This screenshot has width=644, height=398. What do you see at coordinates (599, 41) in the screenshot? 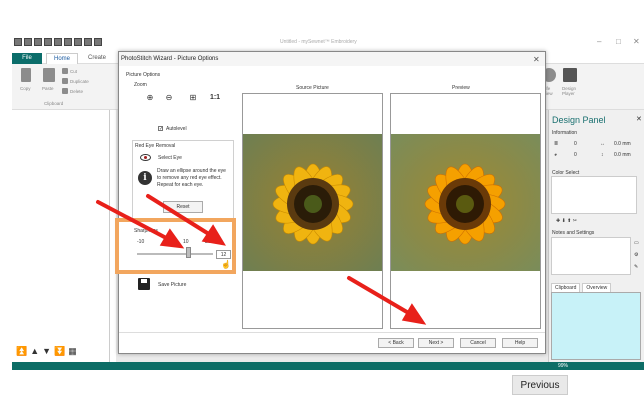
I see `minimize-icon: –` at bounding box center [599, 41].